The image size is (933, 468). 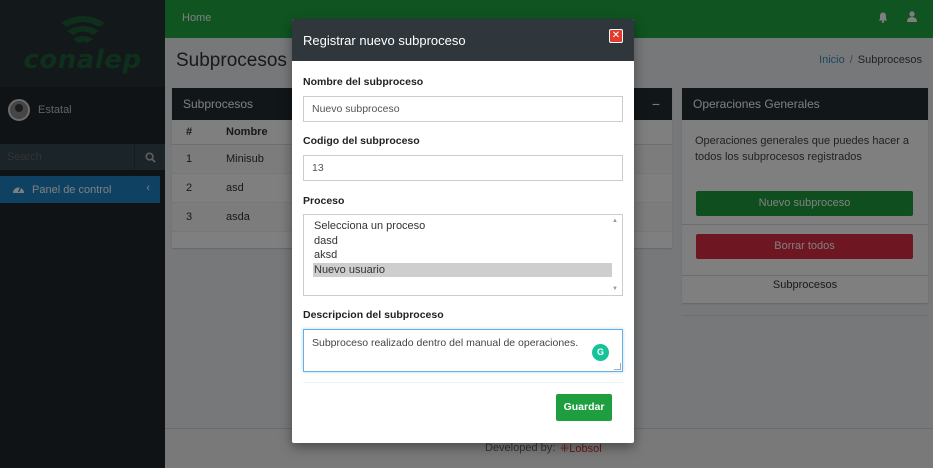 I want to click on modal-header: Registrar nuevo subproceso ✕, so click(x=463, y=40).